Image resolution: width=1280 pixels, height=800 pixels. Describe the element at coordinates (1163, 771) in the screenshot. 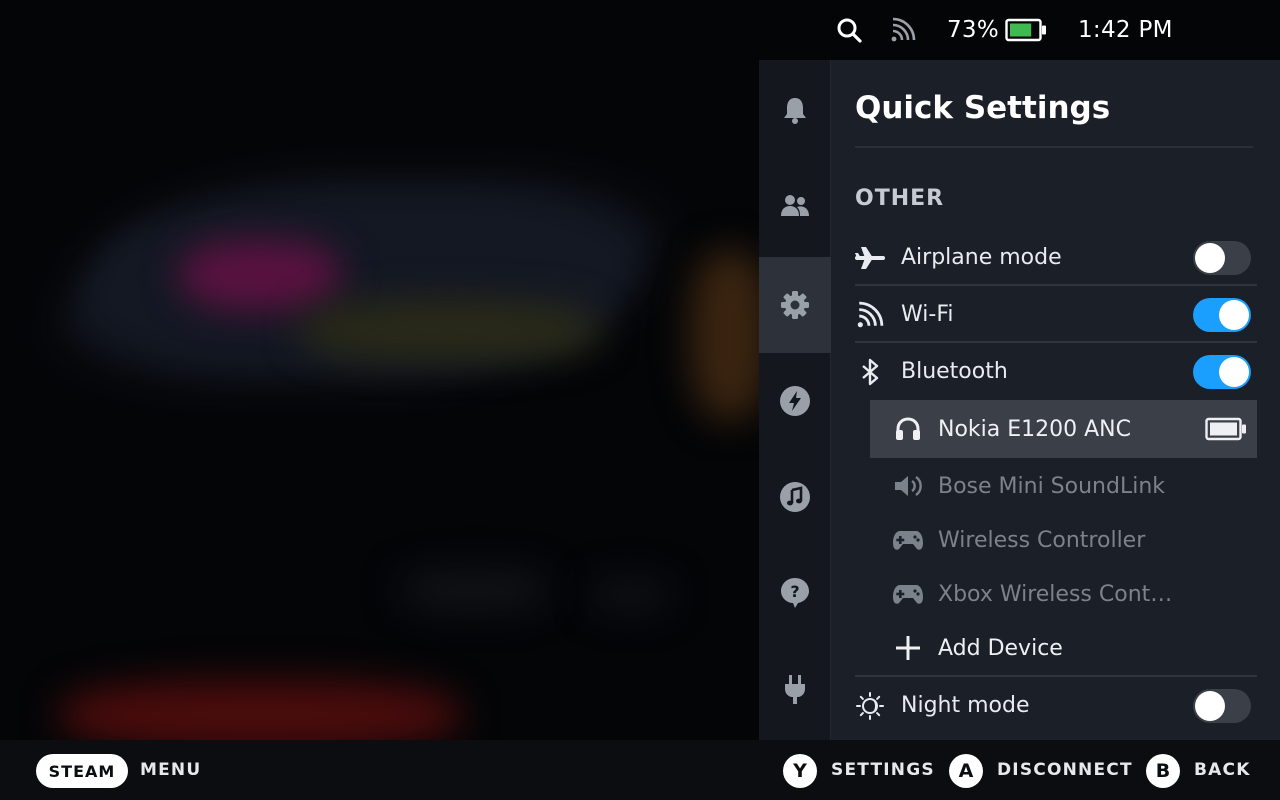

I see `b-button-icon: B` at that location.